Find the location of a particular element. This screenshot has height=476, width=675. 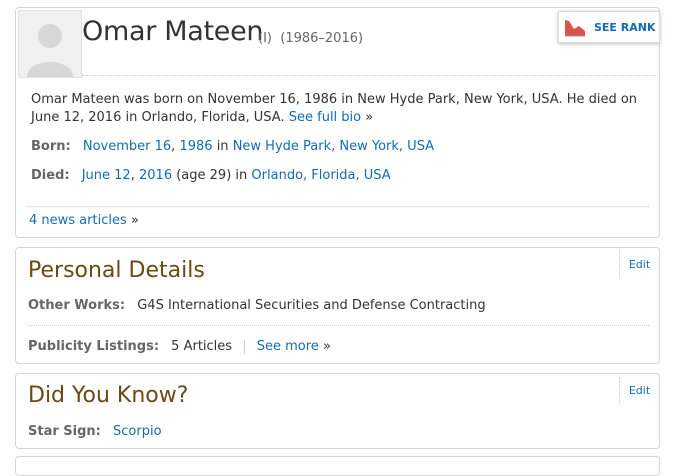

see-full-bio-link: See full bio is located at coordinates (325, 117).